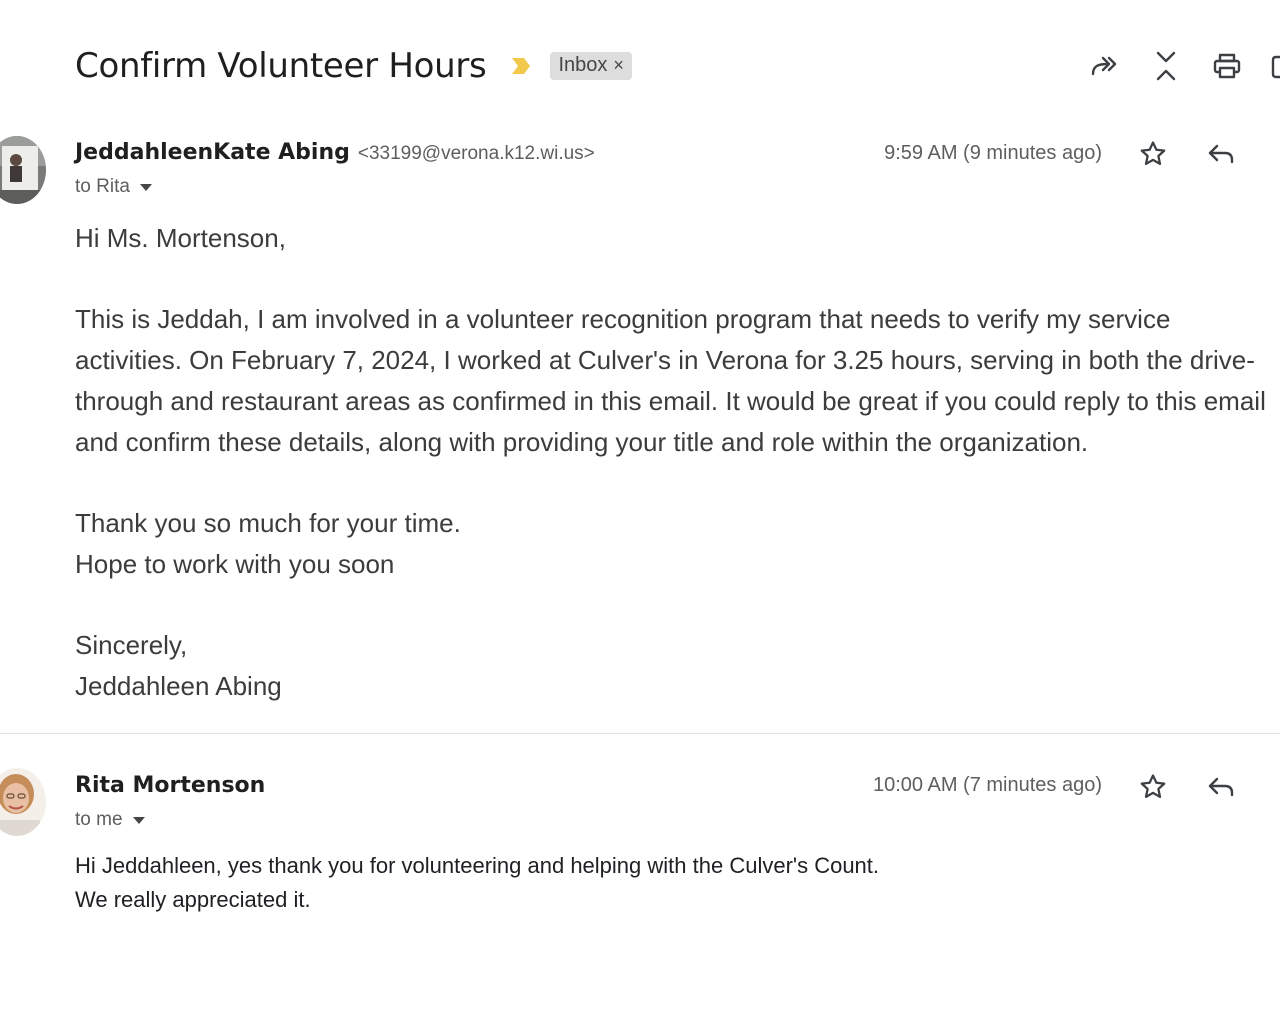 This screenshot has width=1280, height=1013. What do you see at coordinates (235, 564) in the screenshot?
I see `closing-line: Hope to work with you soon` at bounding box center [235, 564].